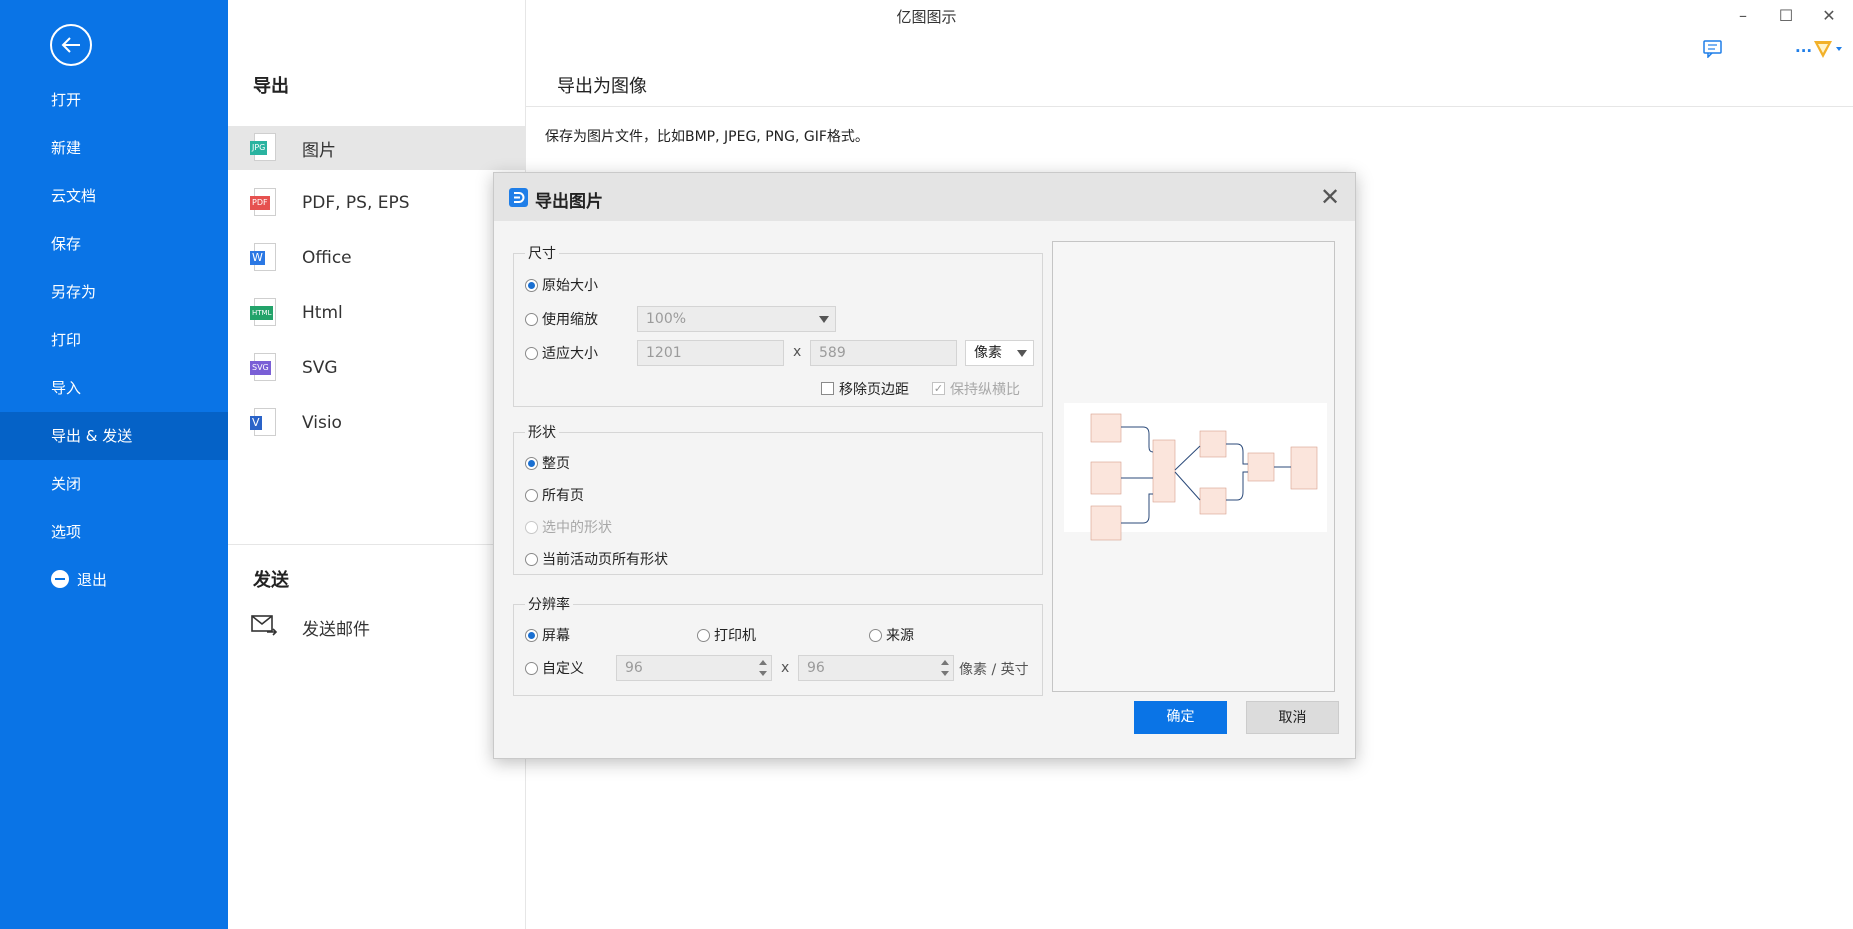  What do you see at coordinates (531, 635) in the screenshot?
I see `screen-radio` at bounding box center [531, 635].